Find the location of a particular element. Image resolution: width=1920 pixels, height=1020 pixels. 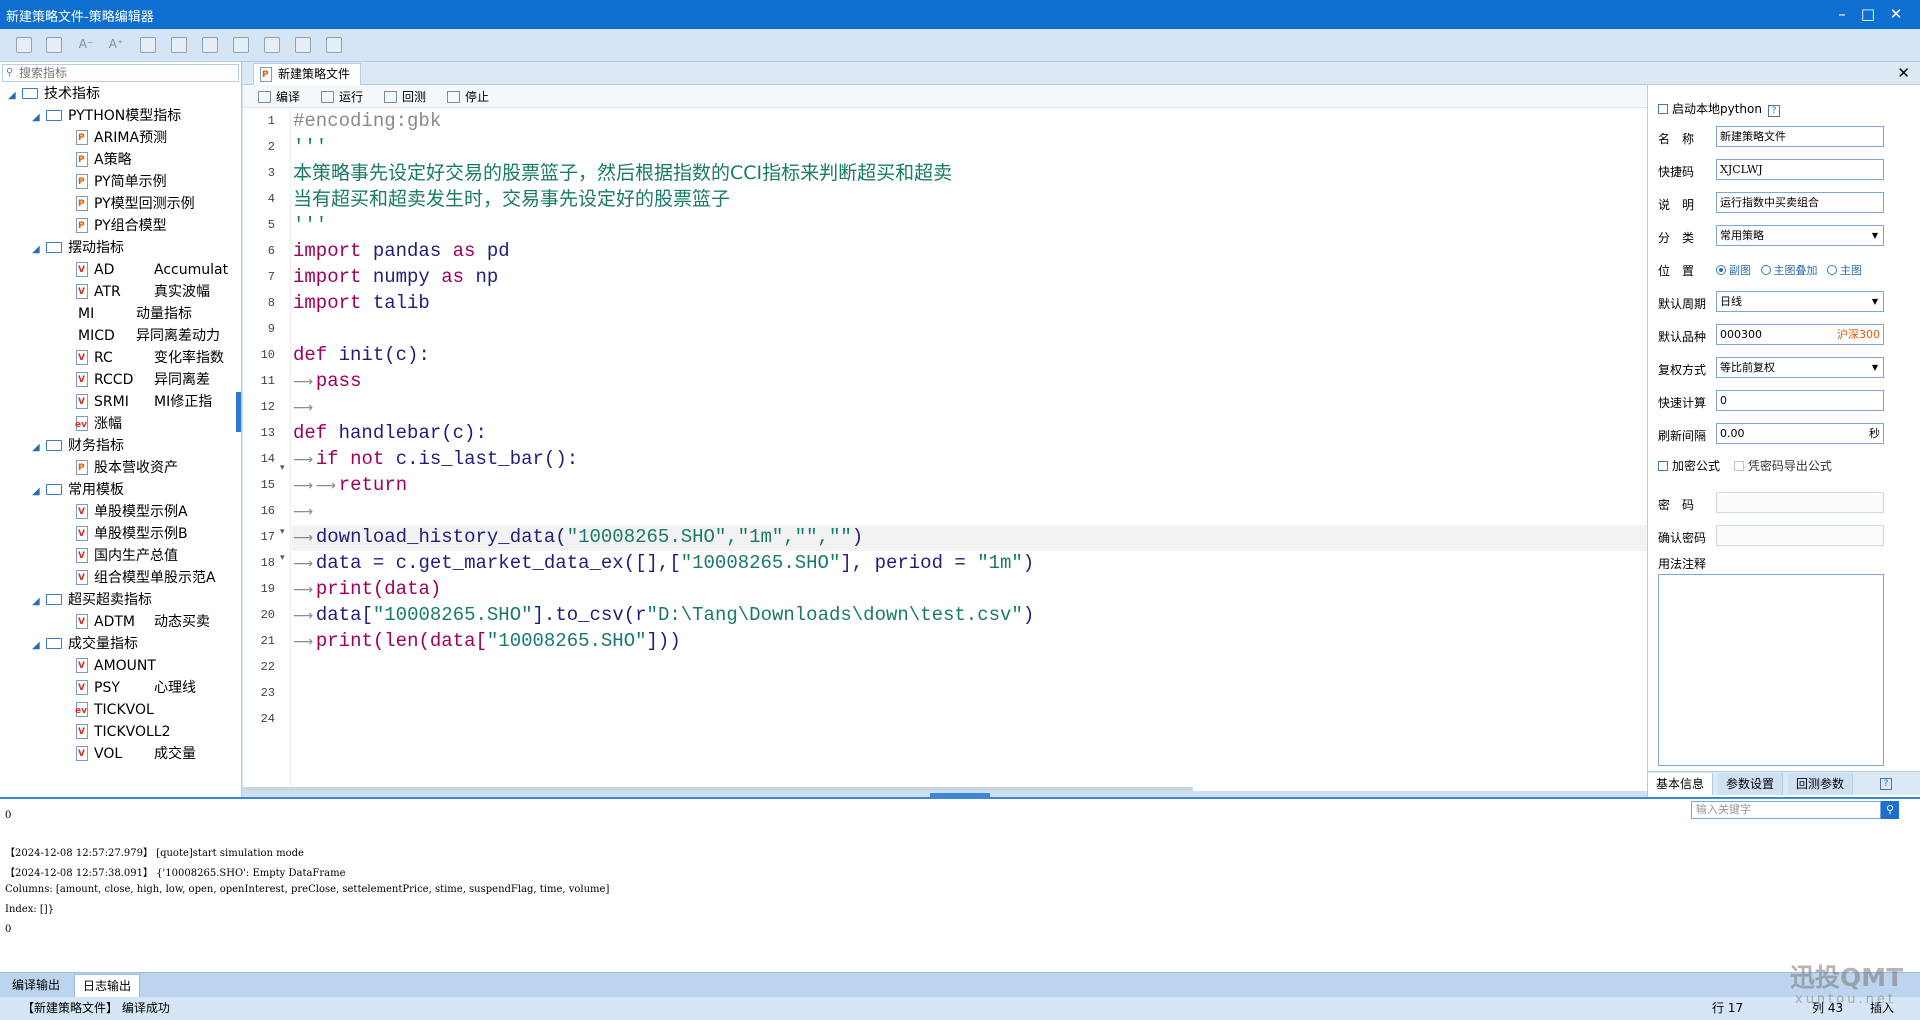

stop-button: 停止 is located at coordinates (468, 97).